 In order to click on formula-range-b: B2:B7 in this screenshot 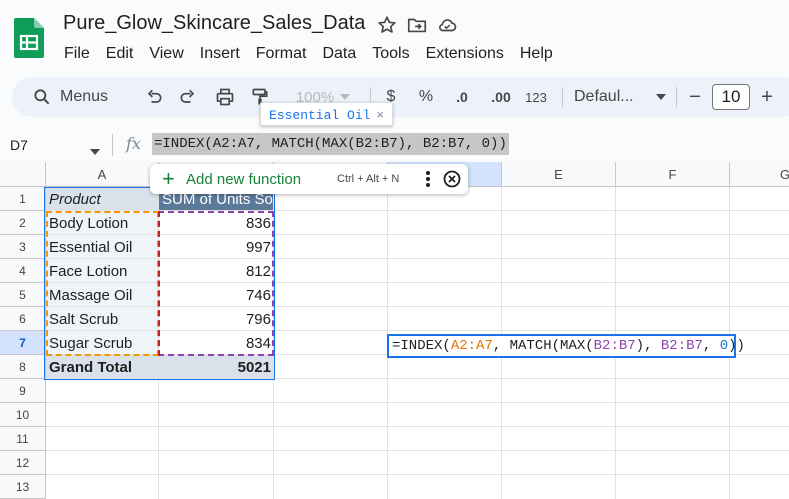, I will do `click(614, 346)`.